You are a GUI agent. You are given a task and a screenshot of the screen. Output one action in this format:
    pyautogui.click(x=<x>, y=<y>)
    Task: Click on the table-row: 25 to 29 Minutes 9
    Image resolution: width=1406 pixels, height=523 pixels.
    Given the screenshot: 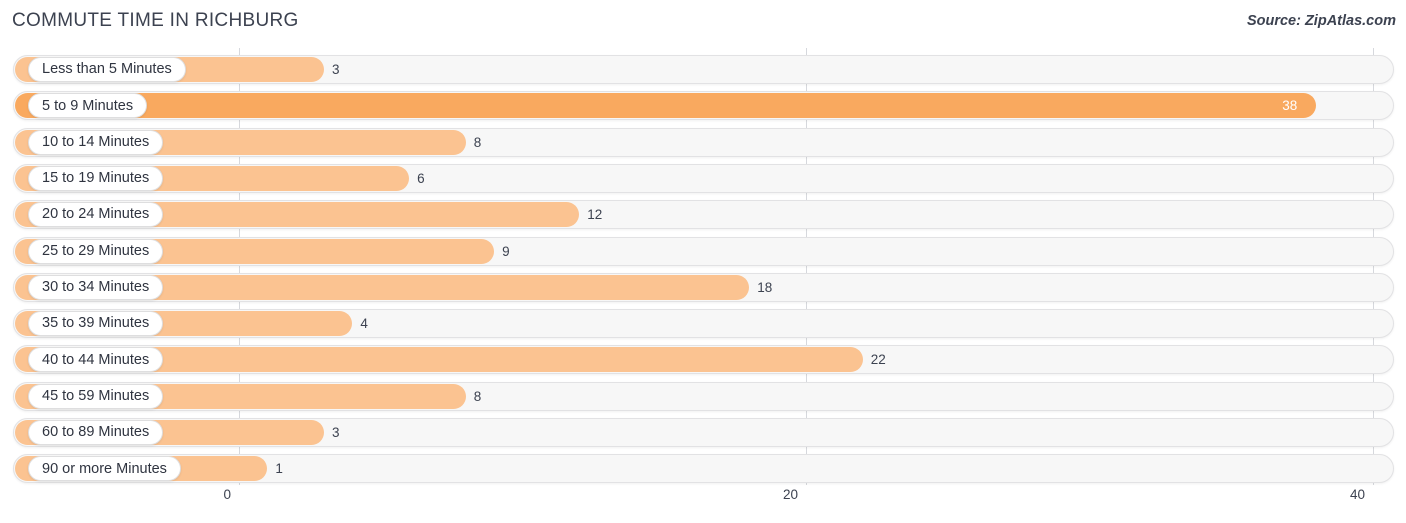 What is the action you would take?
    pyautogui.click(x=703, y=251)
    